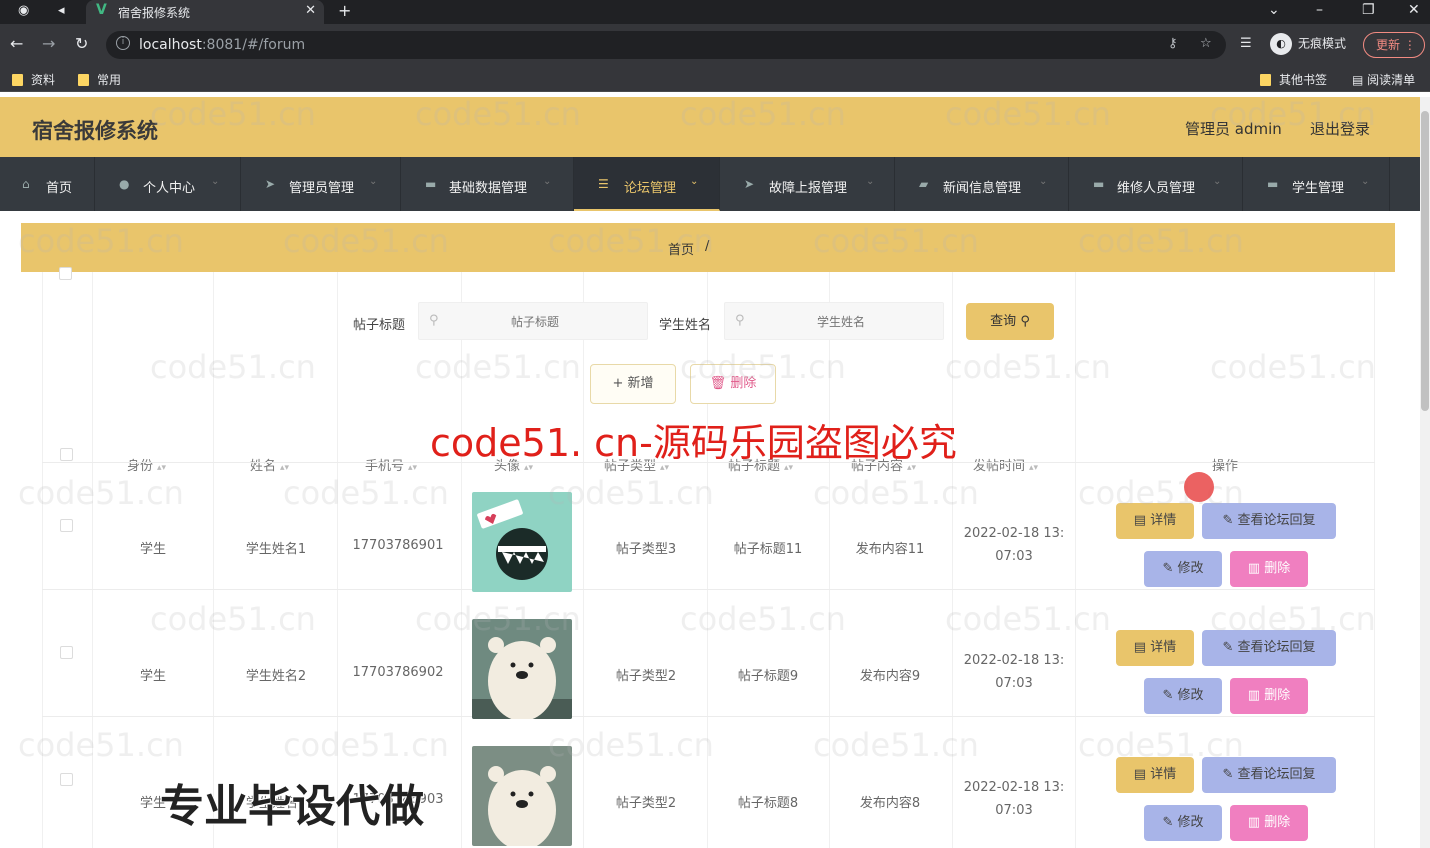 The width and height of the screenshot is (1430, 848). Describe the element at coordinates (23, 10) in the screenshot. I see `globe-icon: ◉` at that location.